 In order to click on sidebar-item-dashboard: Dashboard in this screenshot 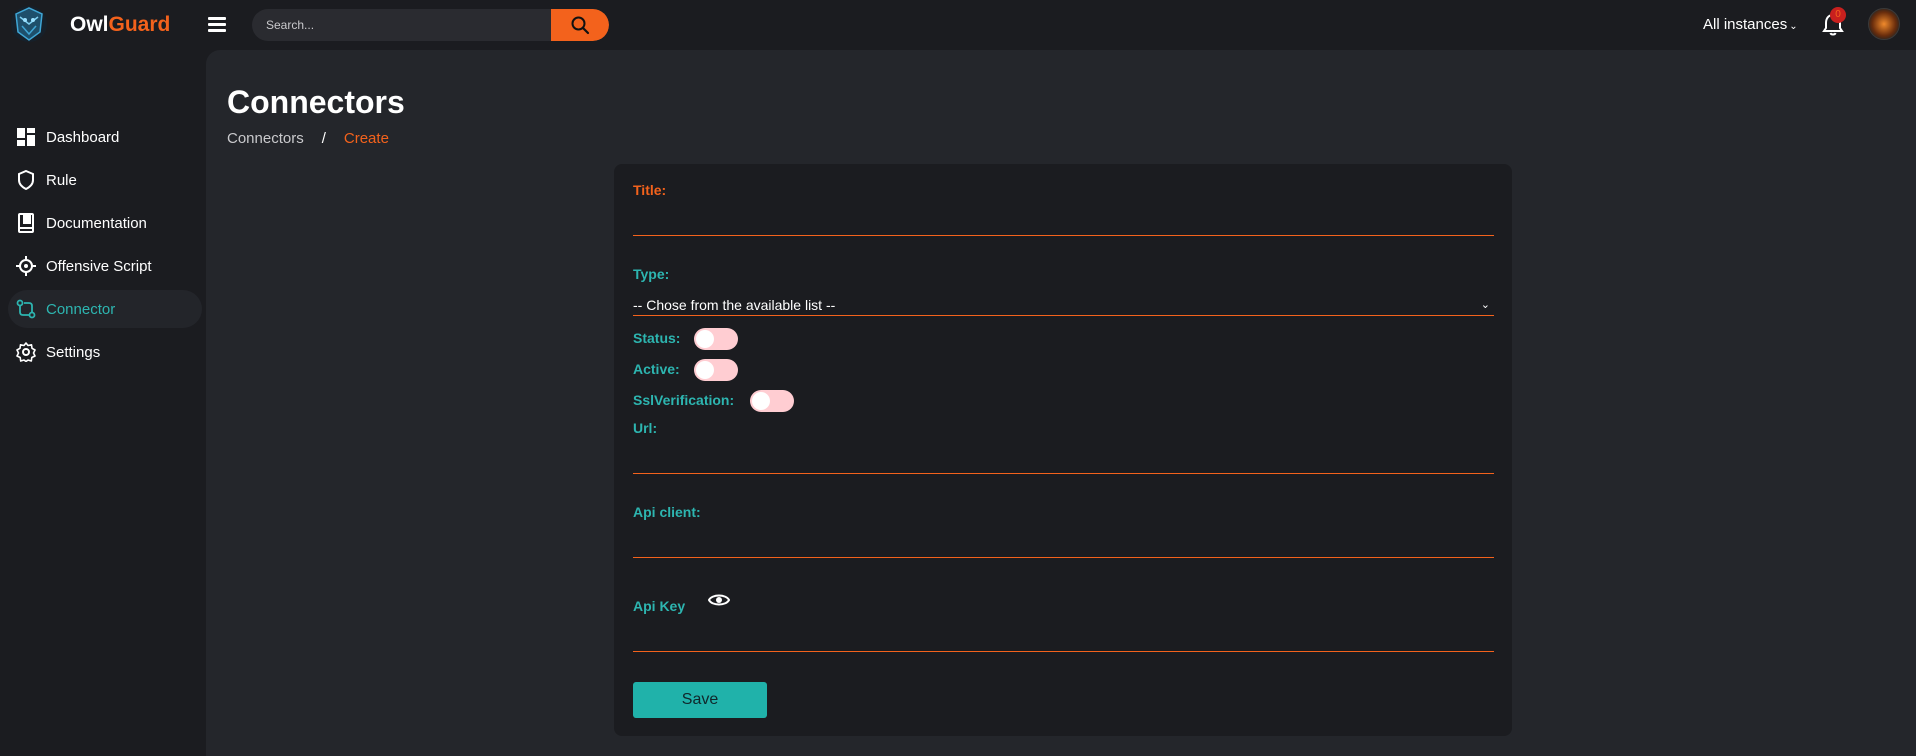, I will do `click(105, 137)`.